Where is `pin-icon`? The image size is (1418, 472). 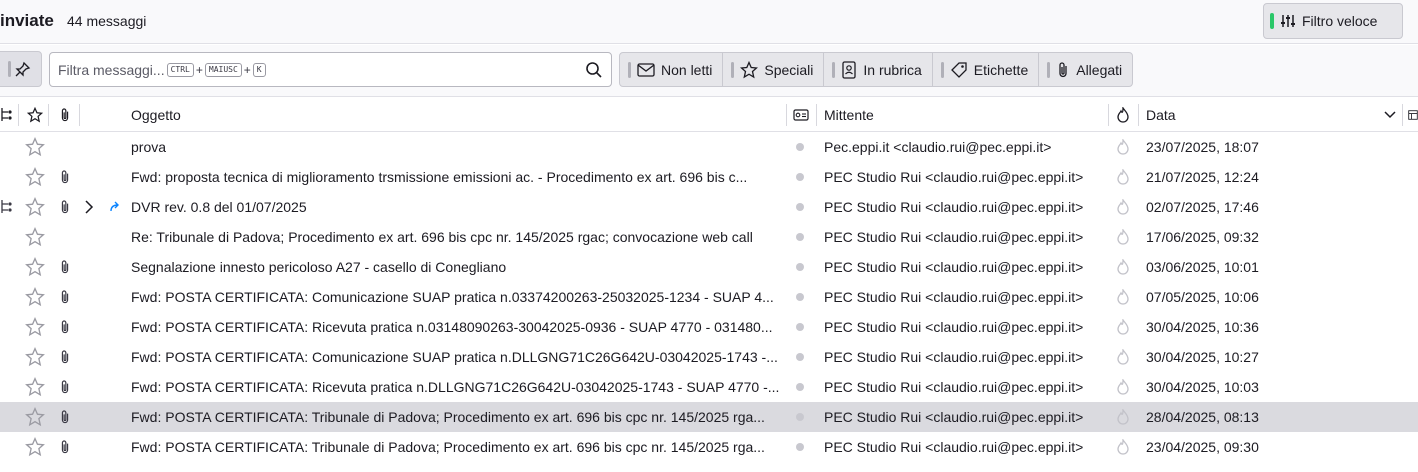
pin-icon is located at coordinates (22, 69).